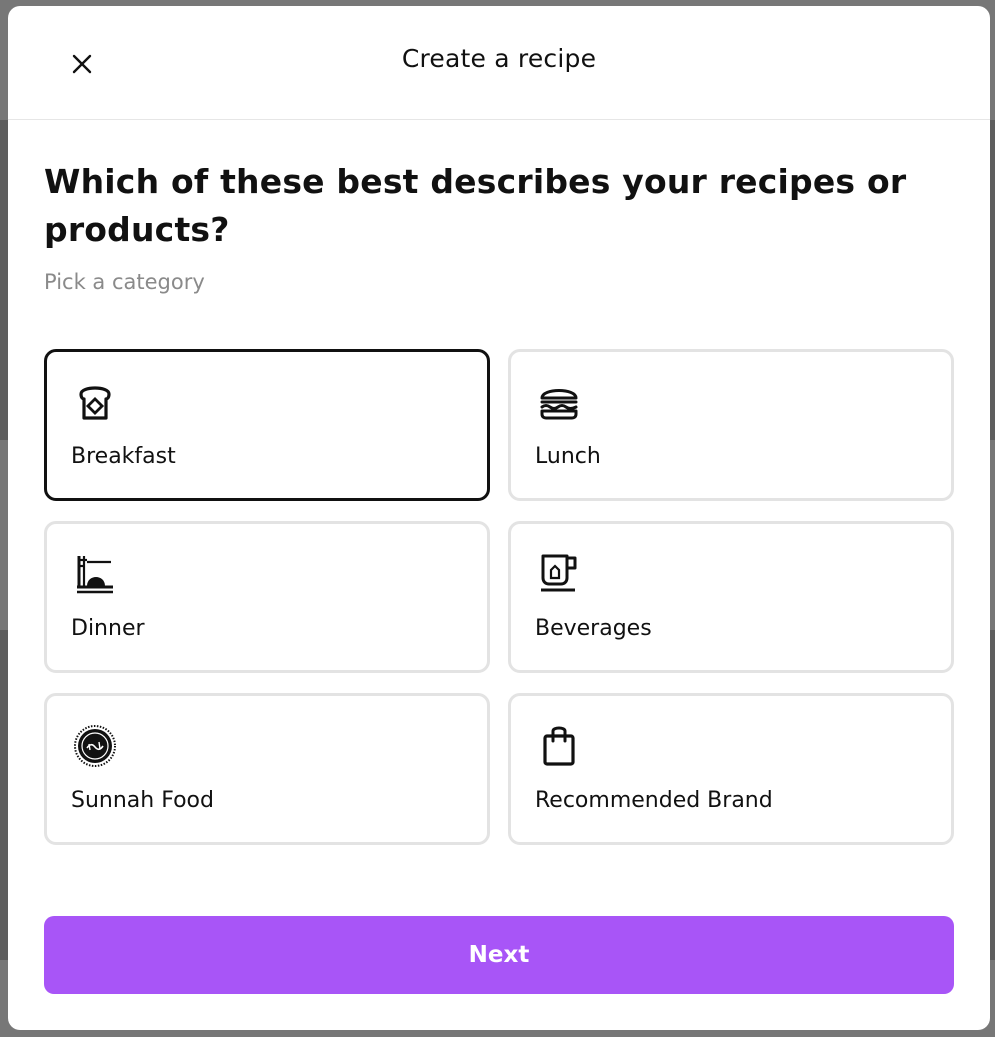 The width and height of the screenshot is (995, 1037). Describe the element at coordinates (499, 955) in the screenshot. I see `next-button: Next` at that location.